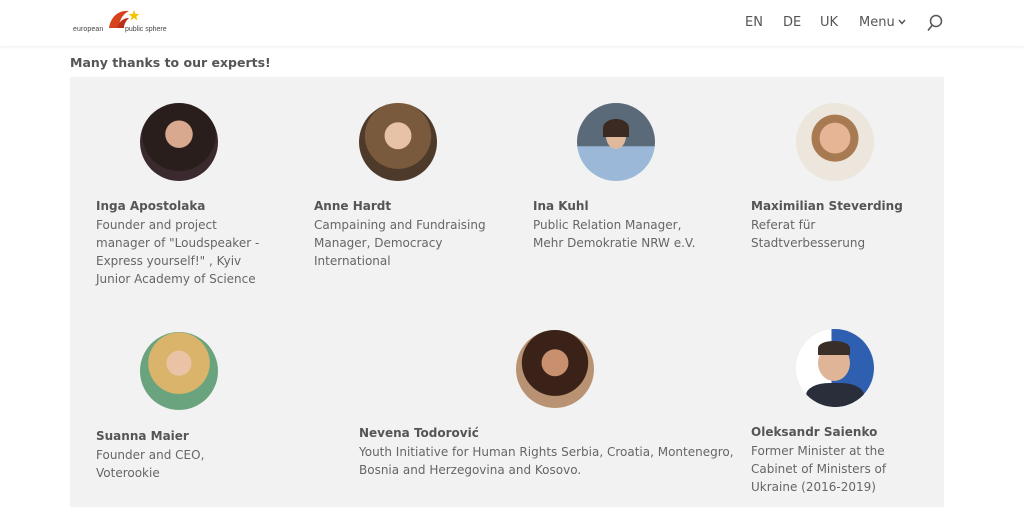 This screenshot has width=1024, height=507. I want to click on nav-menu: Menu, so click(877, 22).